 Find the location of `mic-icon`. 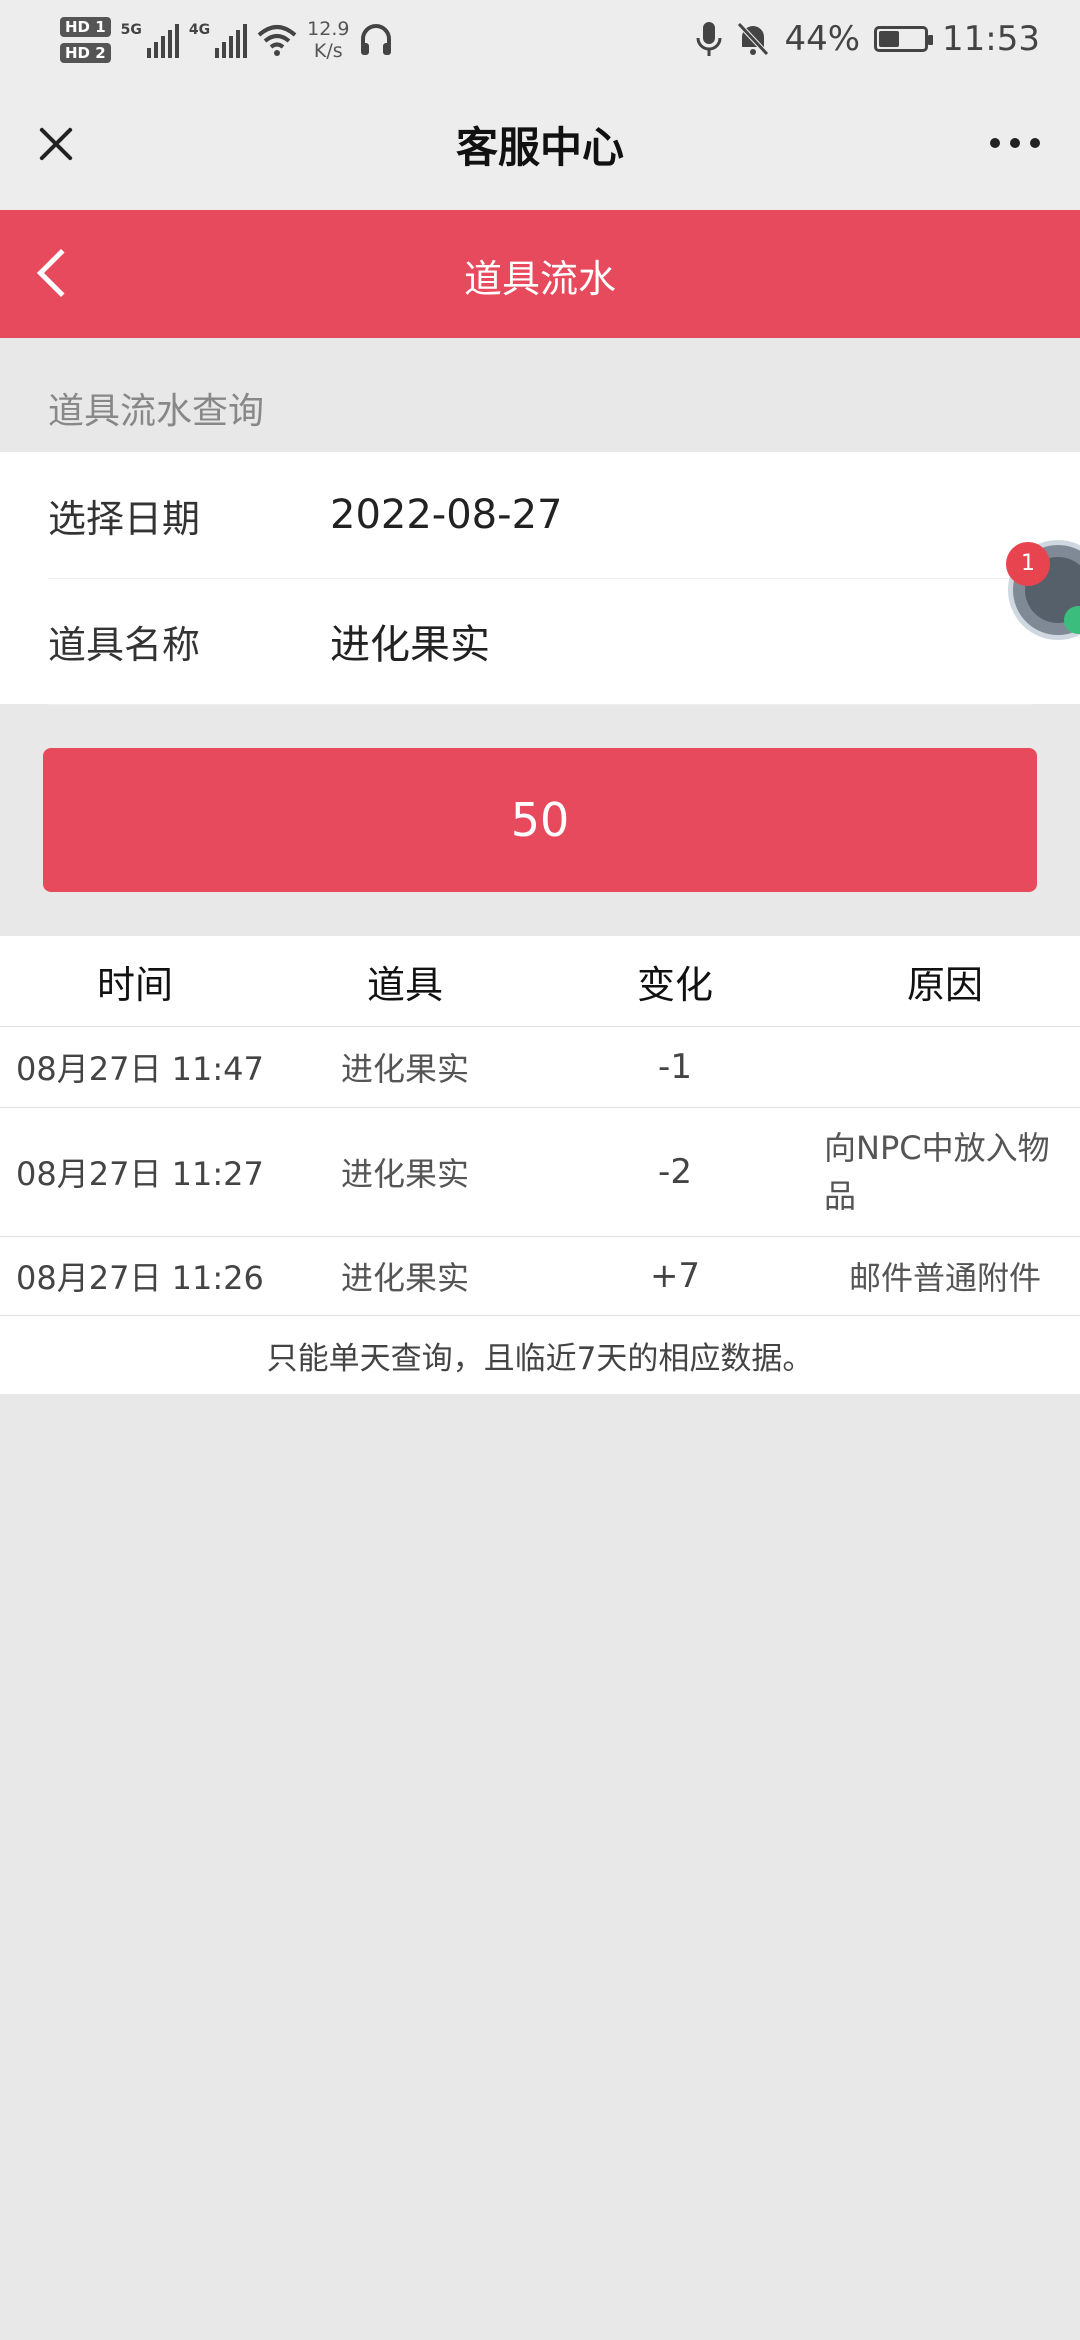

mic-icon is located at coordinates (709, 39).